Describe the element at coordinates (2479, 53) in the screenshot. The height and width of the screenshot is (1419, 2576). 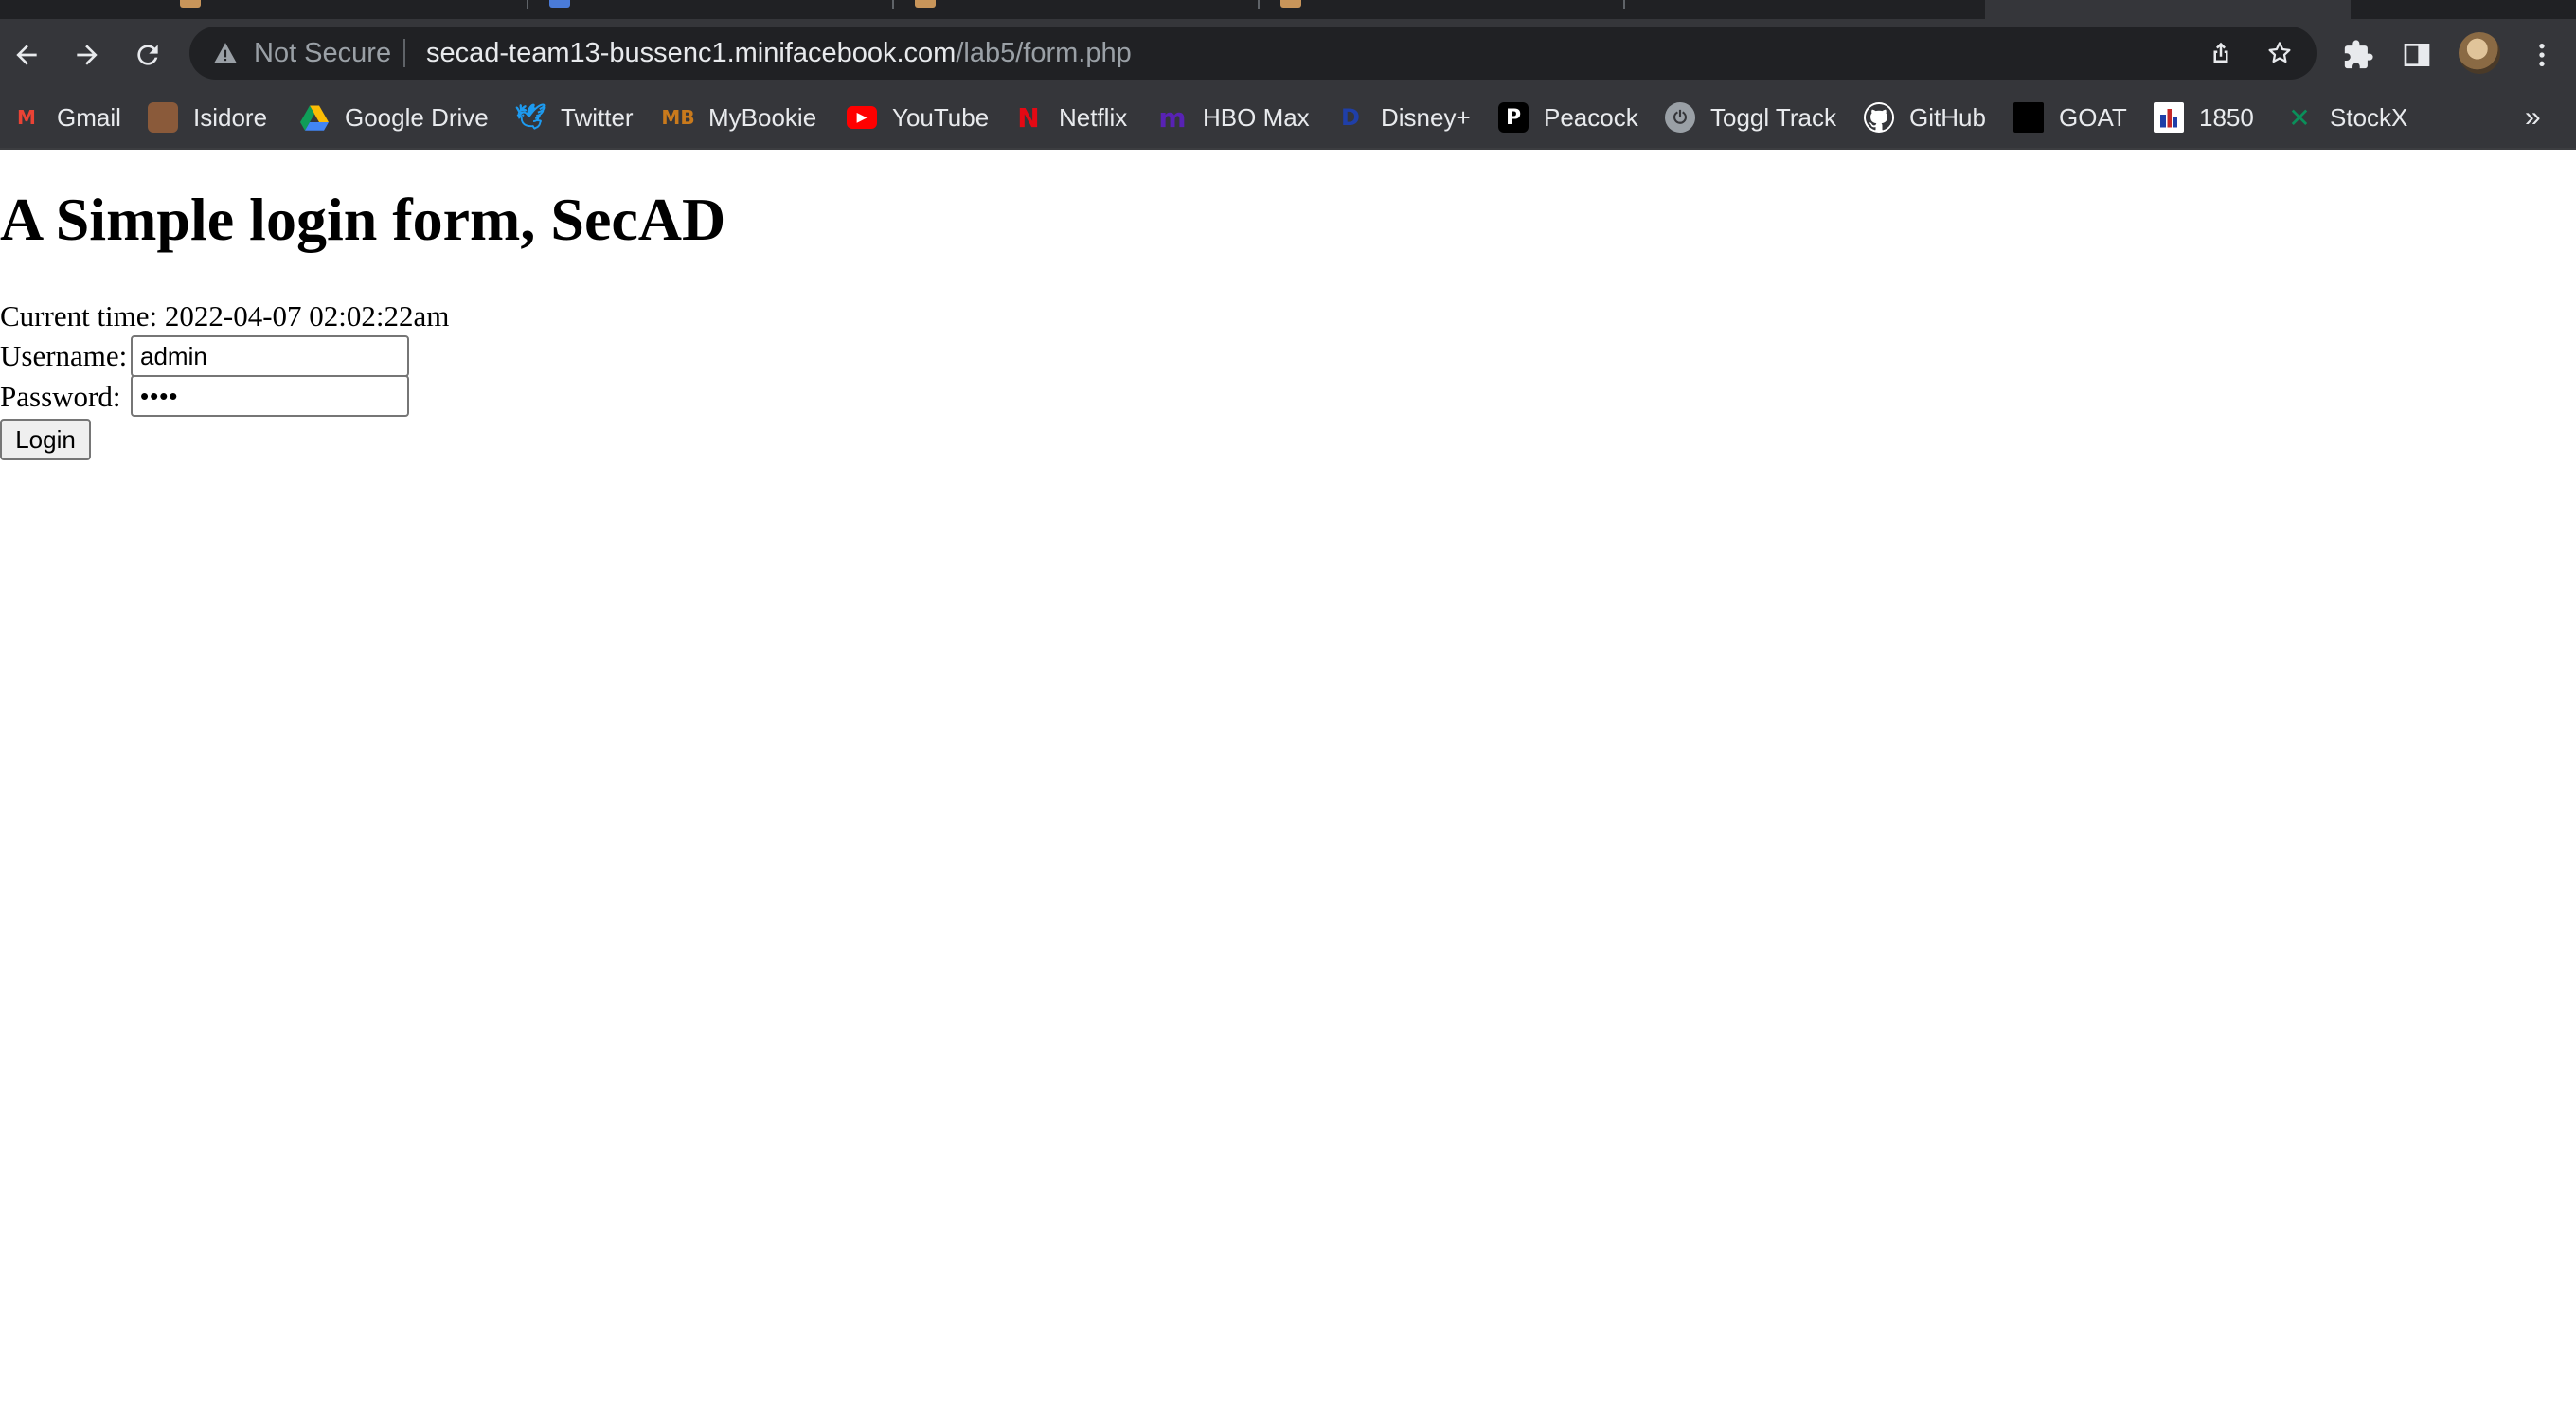
I see `profile-avatar` at that location.